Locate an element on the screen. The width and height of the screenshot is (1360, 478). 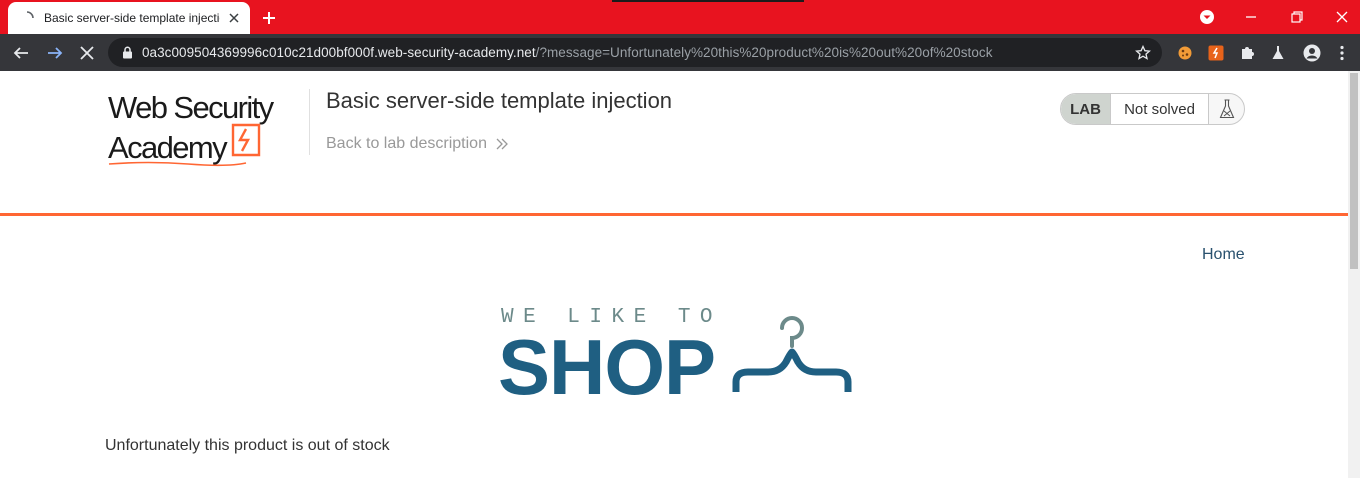
lock-icon is located at coordinates (127, 53).